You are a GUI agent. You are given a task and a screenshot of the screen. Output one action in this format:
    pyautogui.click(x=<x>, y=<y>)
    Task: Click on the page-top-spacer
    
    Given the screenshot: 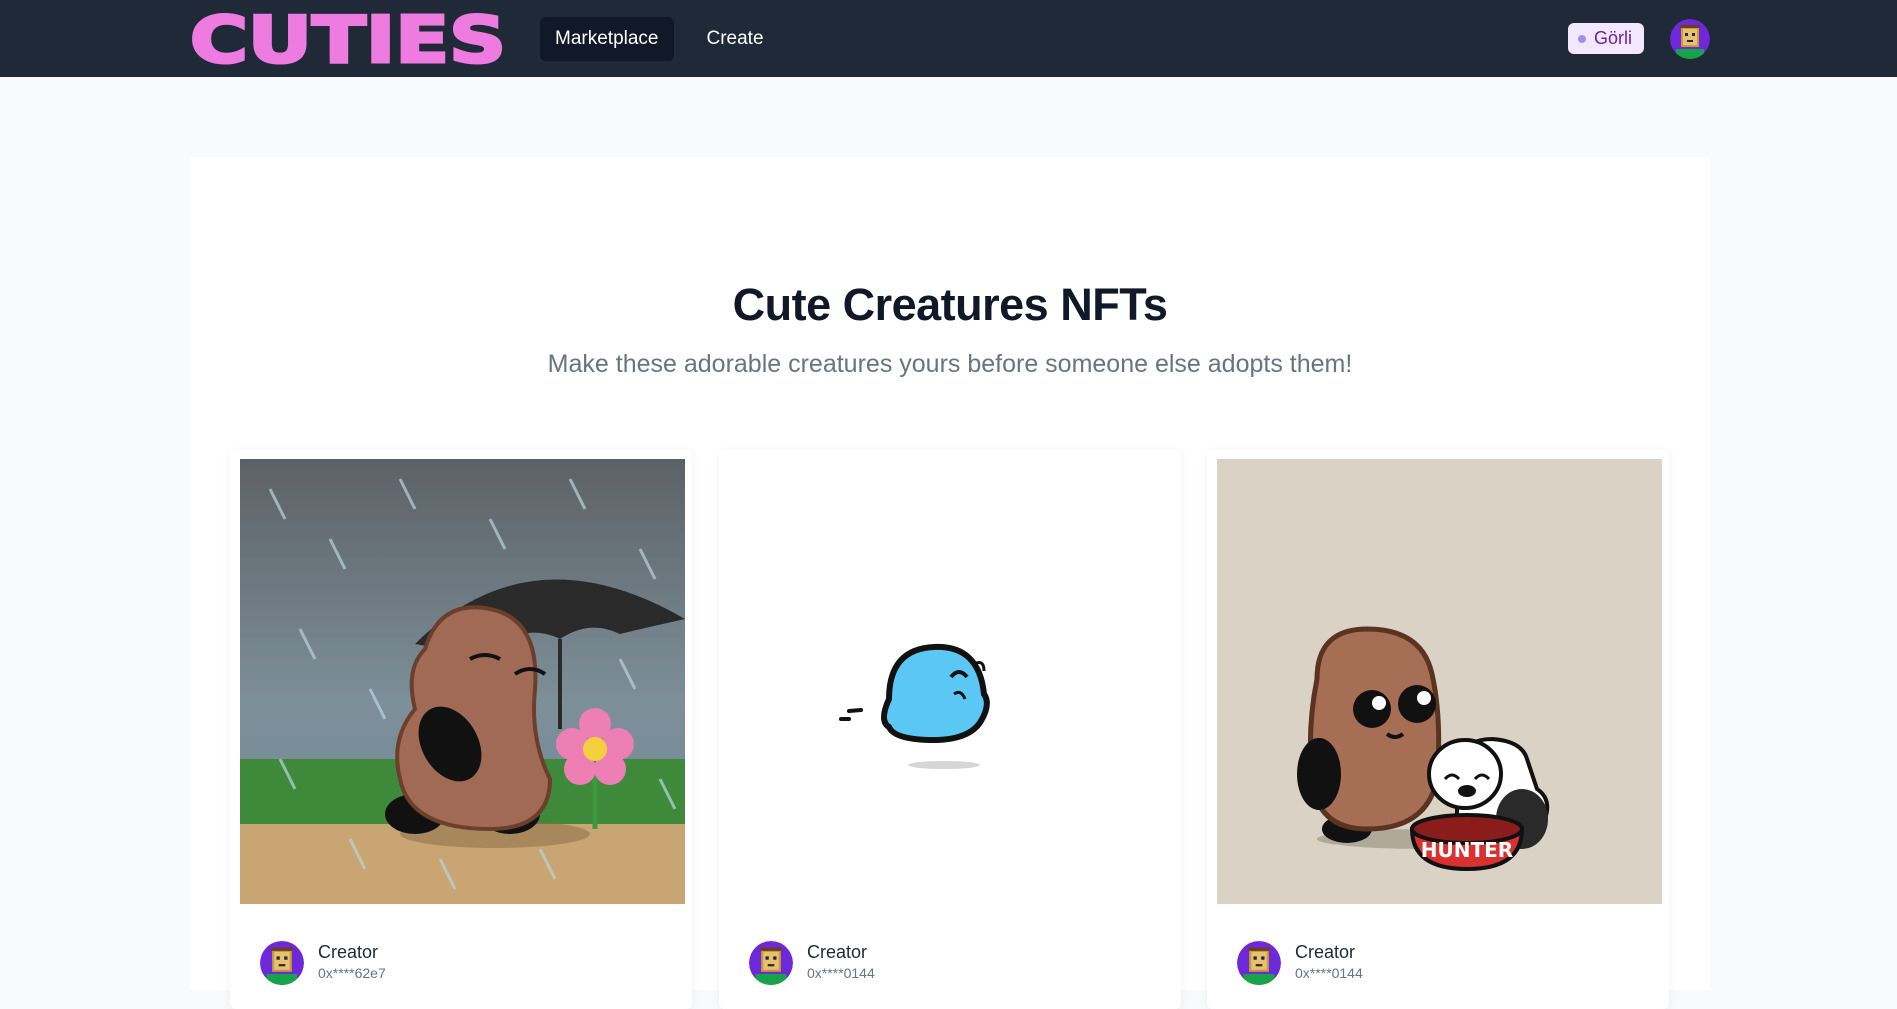 What is the action you would take?
    pyautogui.click(x=950, y=117)
    